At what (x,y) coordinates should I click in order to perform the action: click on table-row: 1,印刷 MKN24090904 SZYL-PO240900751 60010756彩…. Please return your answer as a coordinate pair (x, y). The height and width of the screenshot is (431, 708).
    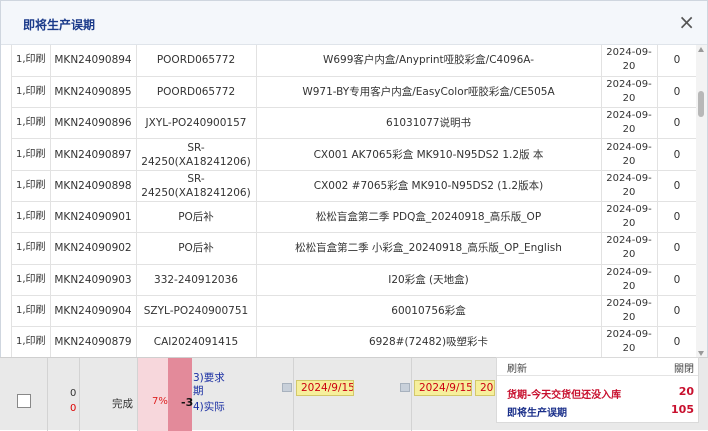
    Looking at the image, I should click on (354, 311).